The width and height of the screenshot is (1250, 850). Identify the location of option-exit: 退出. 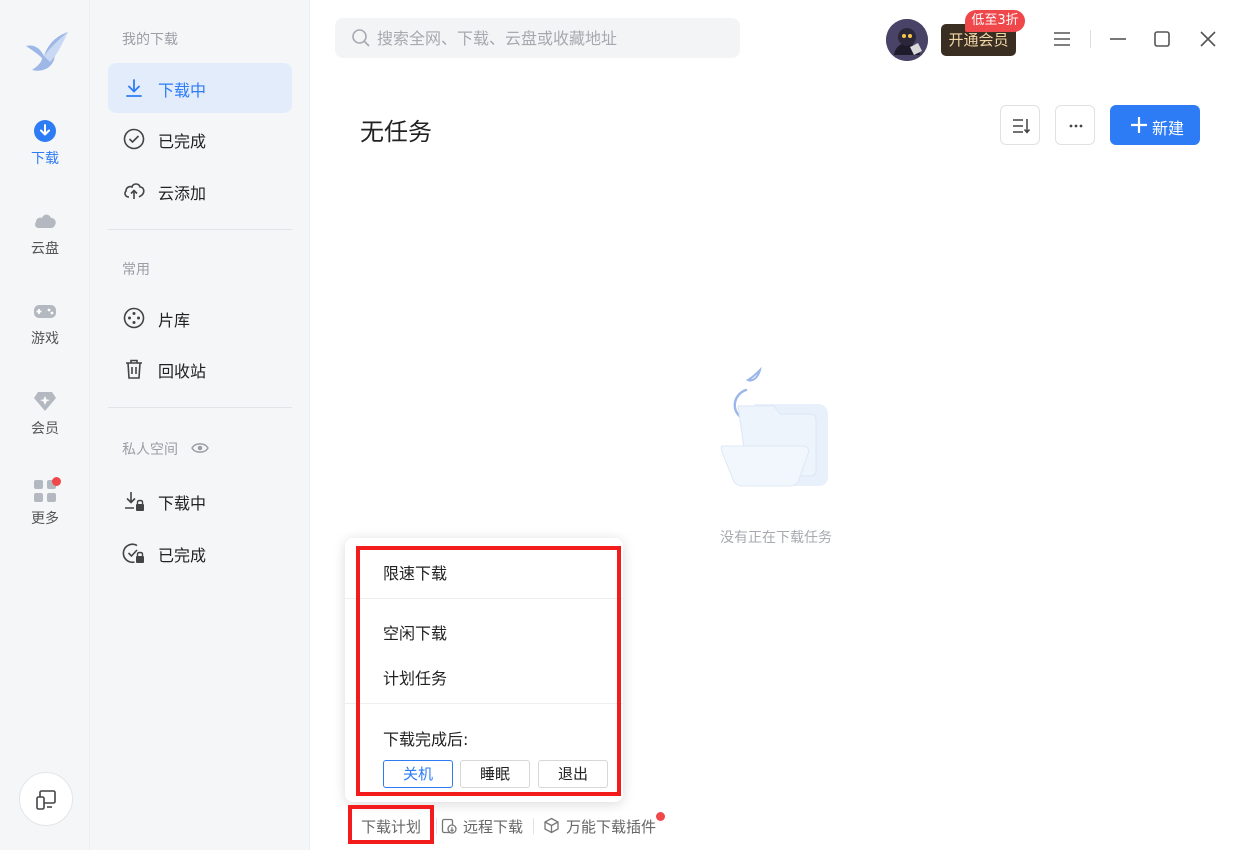
(573, 774).